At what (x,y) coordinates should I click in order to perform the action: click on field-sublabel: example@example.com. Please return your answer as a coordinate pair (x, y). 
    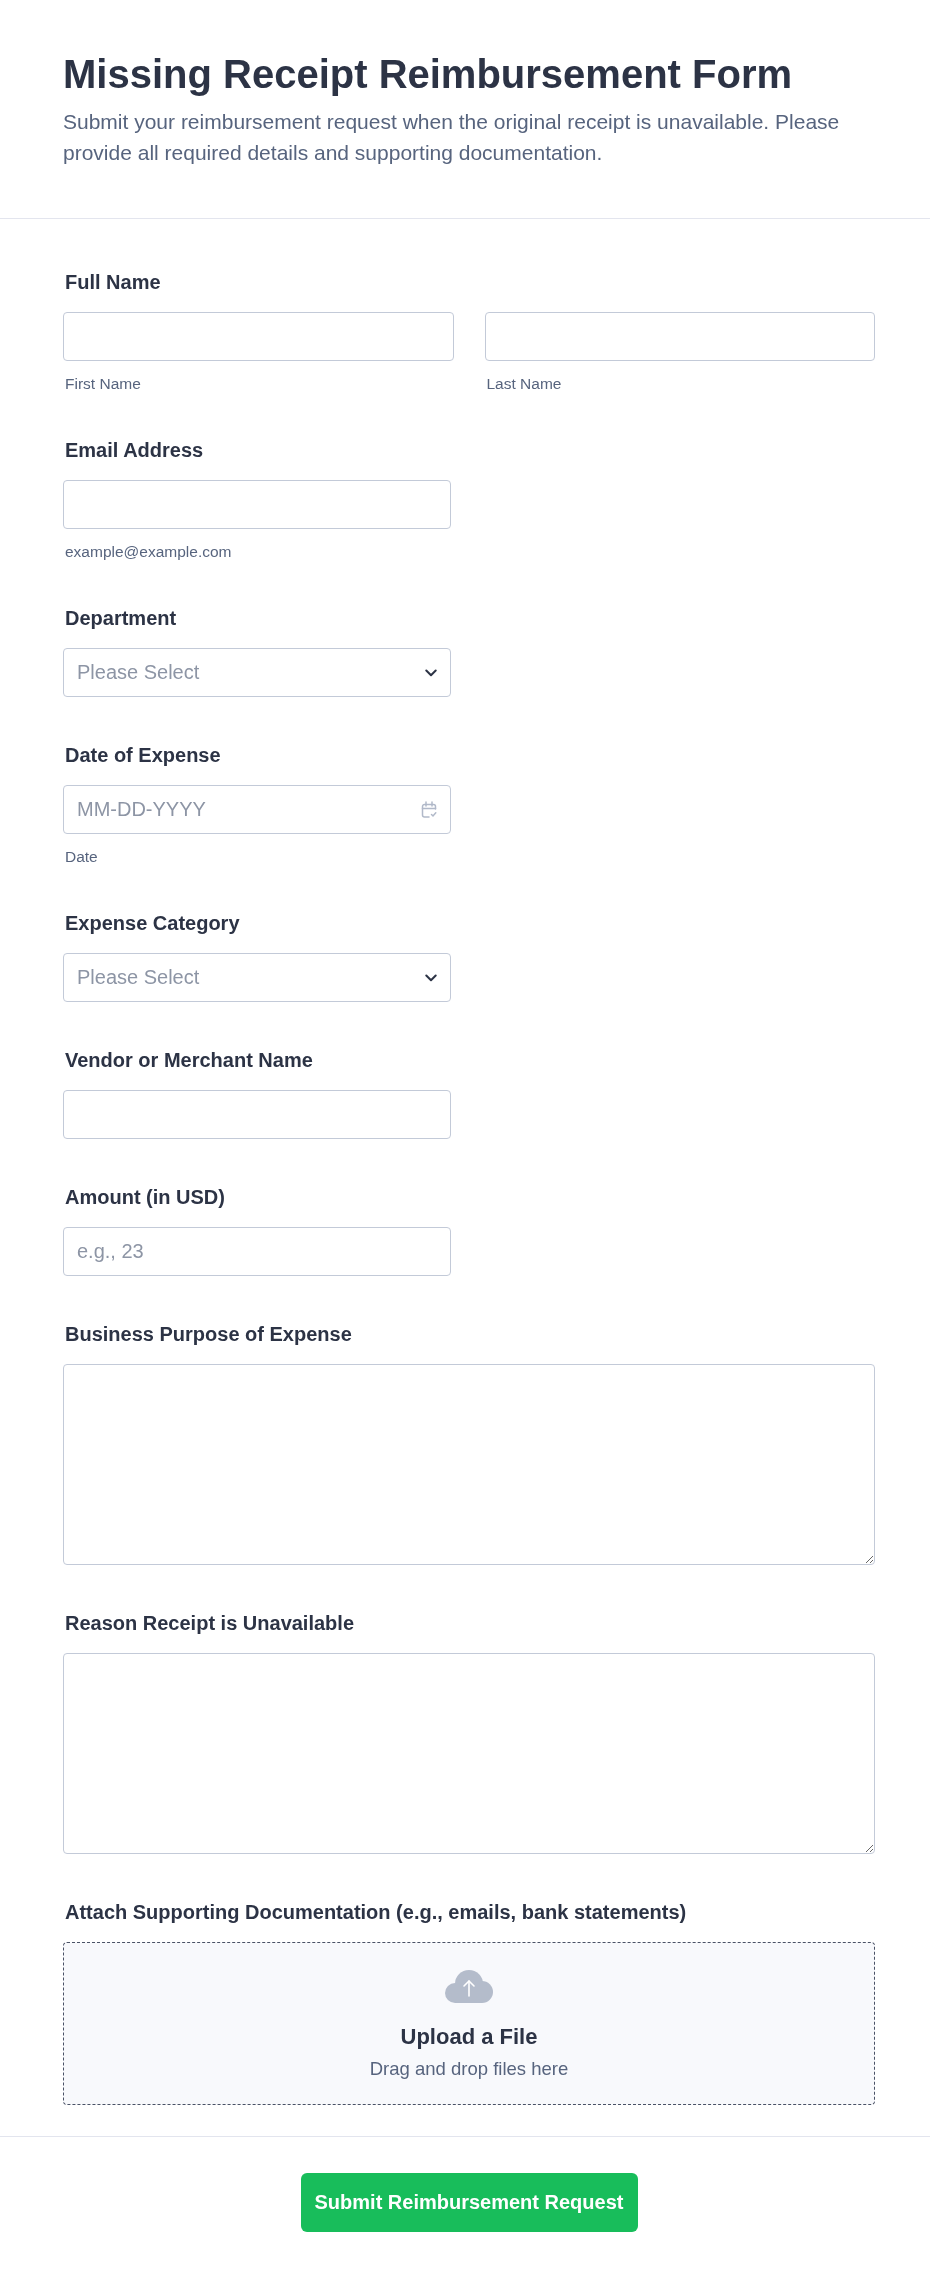
    Looking at the image, I should click on (149, 552).